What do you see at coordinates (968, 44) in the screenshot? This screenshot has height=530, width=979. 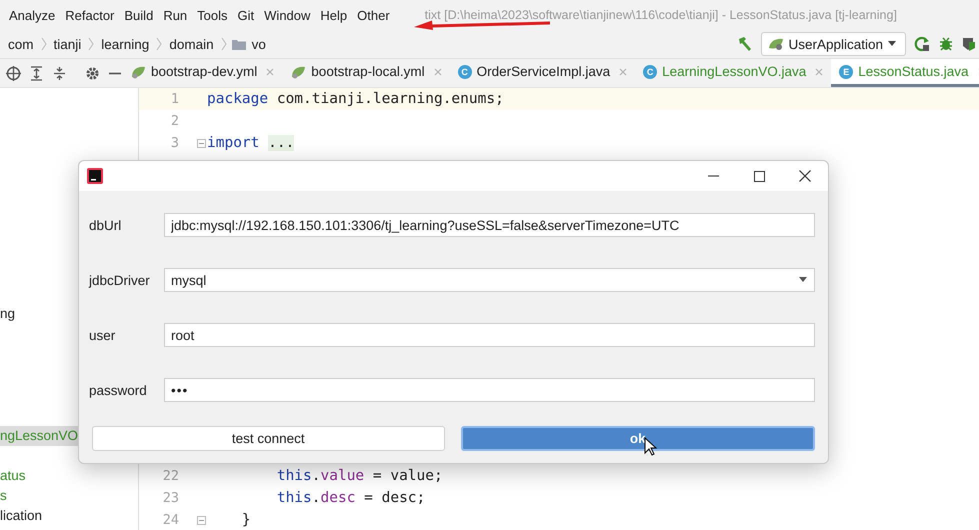 I see `coverage-icon` at bounding box center [968, 44].